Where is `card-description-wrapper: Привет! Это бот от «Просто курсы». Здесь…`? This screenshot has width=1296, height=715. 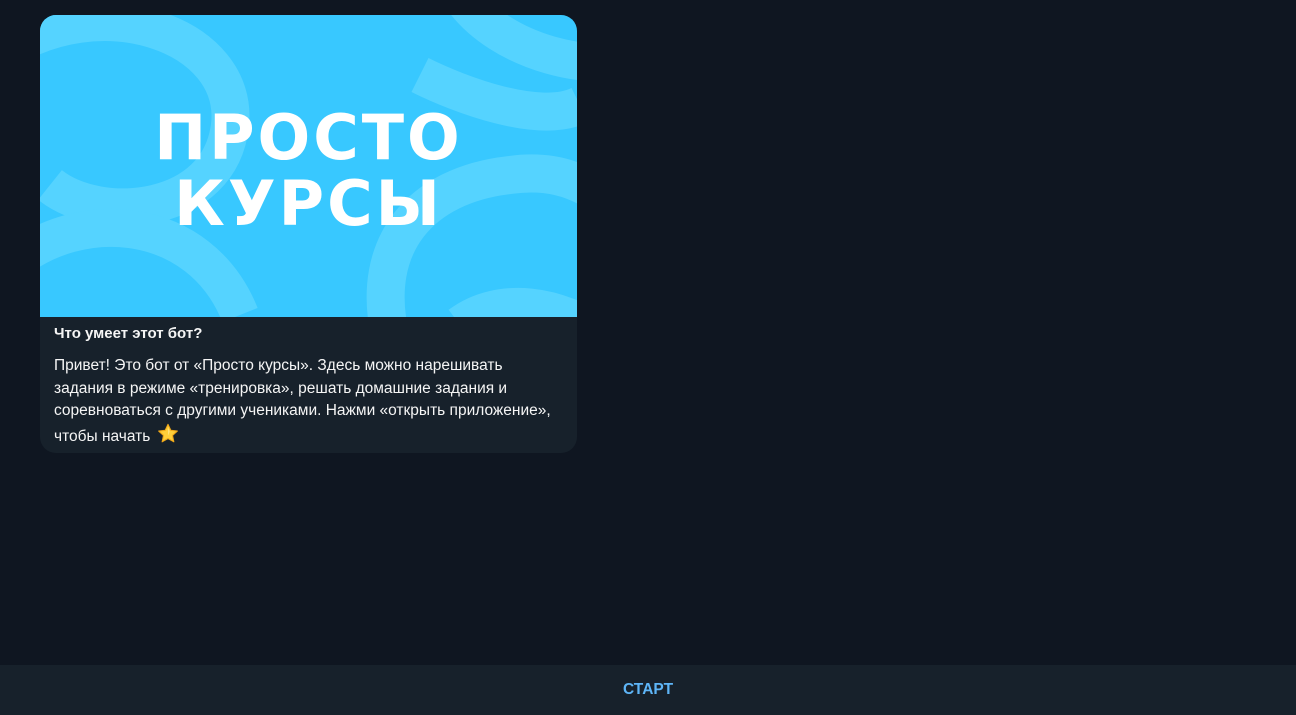
card-description-wrapper: Привет! Это бот от «Просто курсы». Здесь… is located at coordinates (306, 403).